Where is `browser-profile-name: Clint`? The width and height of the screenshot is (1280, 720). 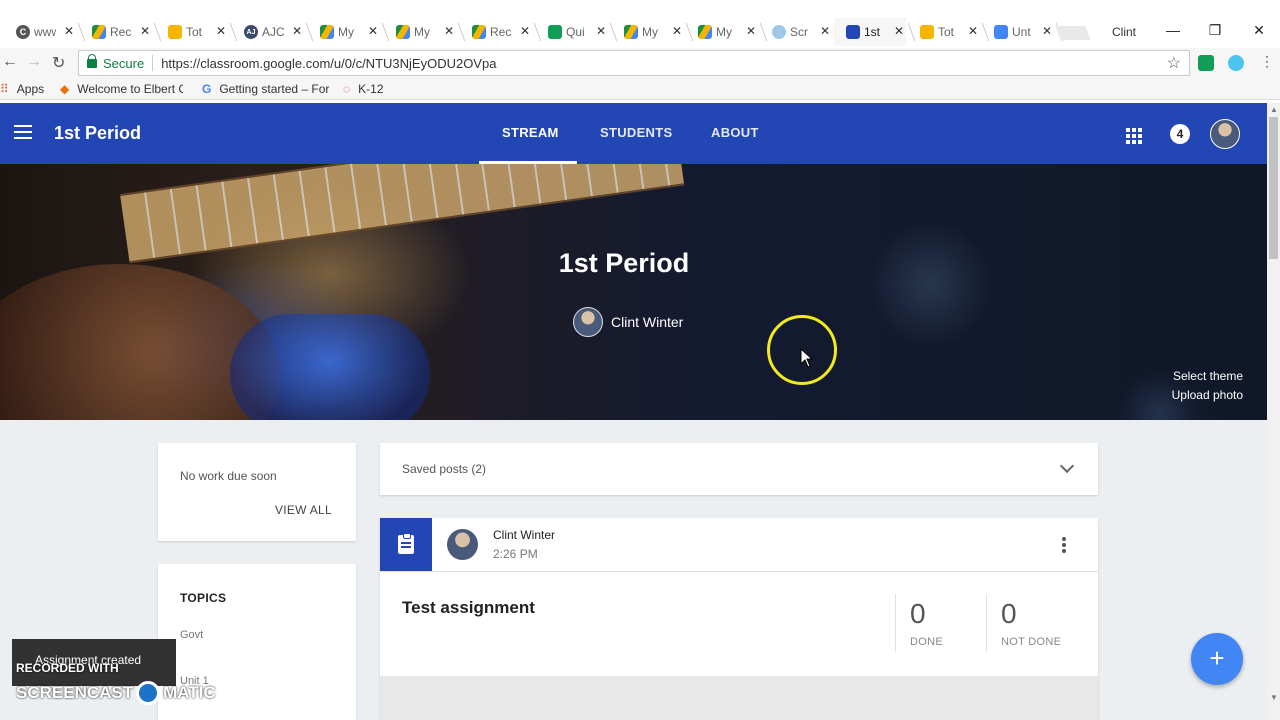 browser-profile-name: Clint is located at coordinates (1124, 32).